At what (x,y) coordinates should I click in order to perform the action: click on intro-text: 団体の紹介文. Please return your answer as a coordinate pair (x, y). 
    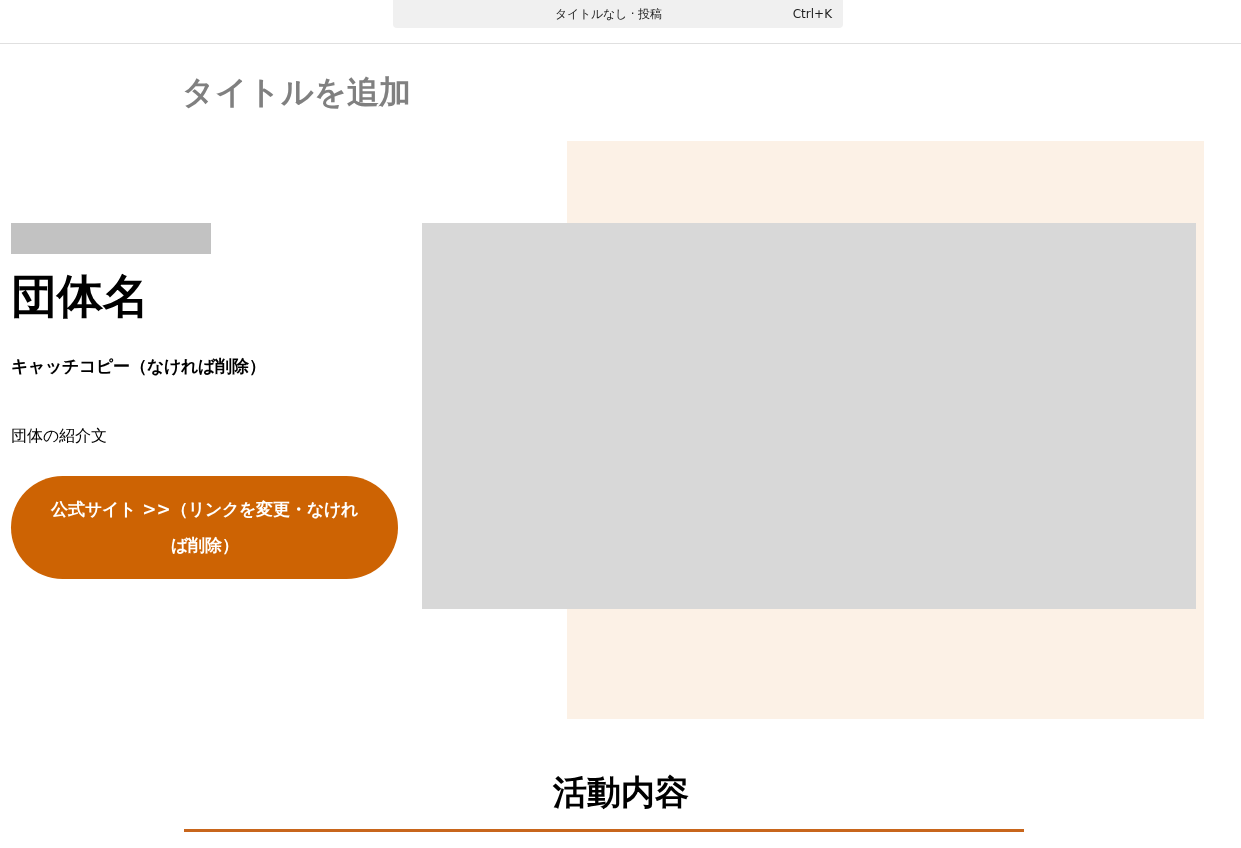
    Looking at the image, I should click on (59, 435).